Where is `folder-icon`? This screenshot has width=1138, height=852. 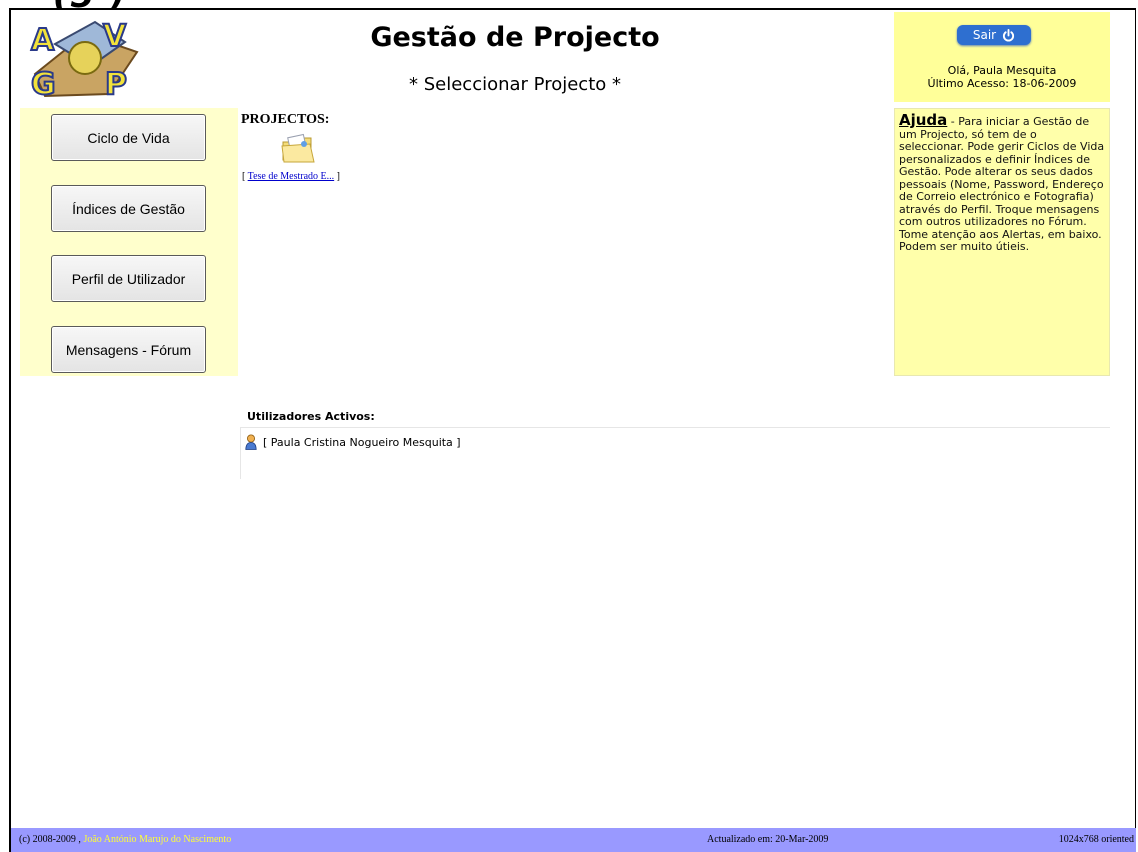 folder-icon is located at coordinates (298, 149).